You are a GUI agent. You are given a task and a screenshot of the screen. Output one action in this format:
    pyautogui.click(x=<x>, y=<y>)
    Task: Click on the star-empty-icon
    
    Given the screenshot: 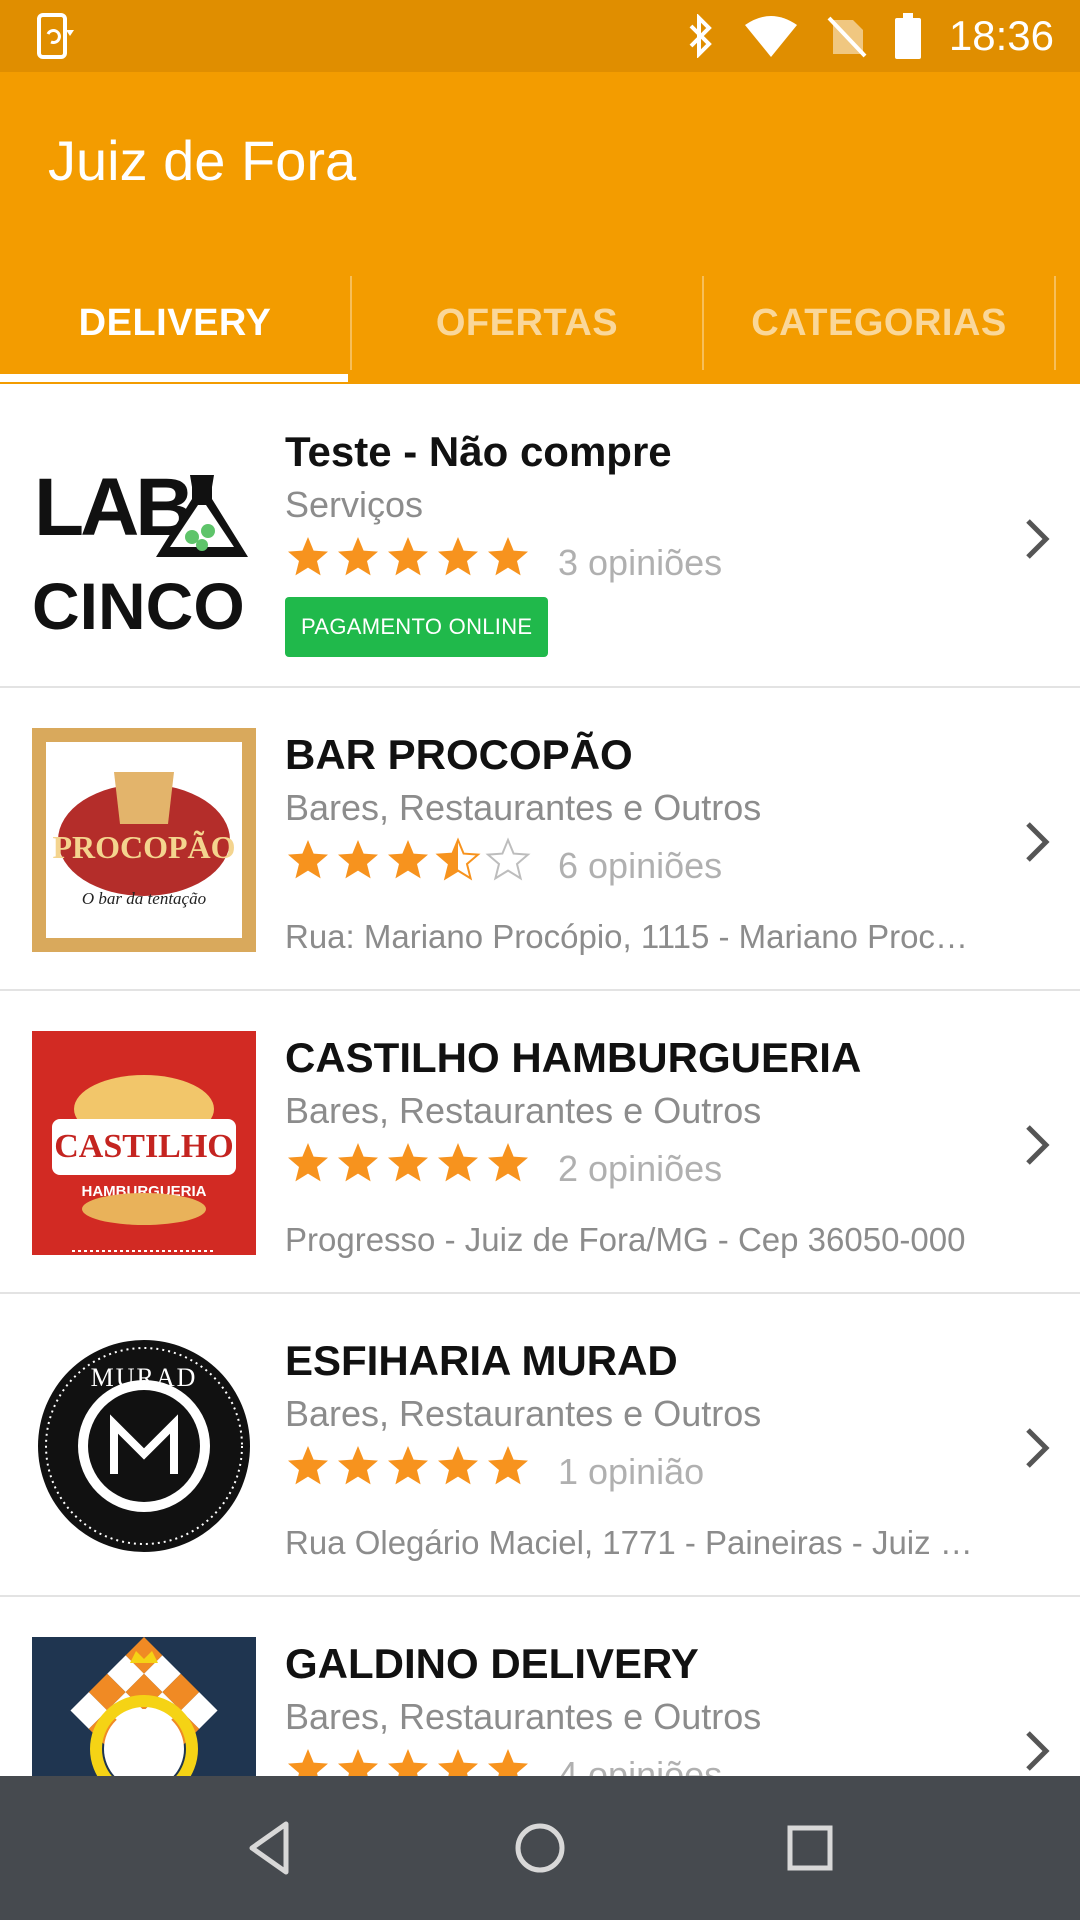 What is the action you would take?
    pyautogui.click(x=508, y=859)
    